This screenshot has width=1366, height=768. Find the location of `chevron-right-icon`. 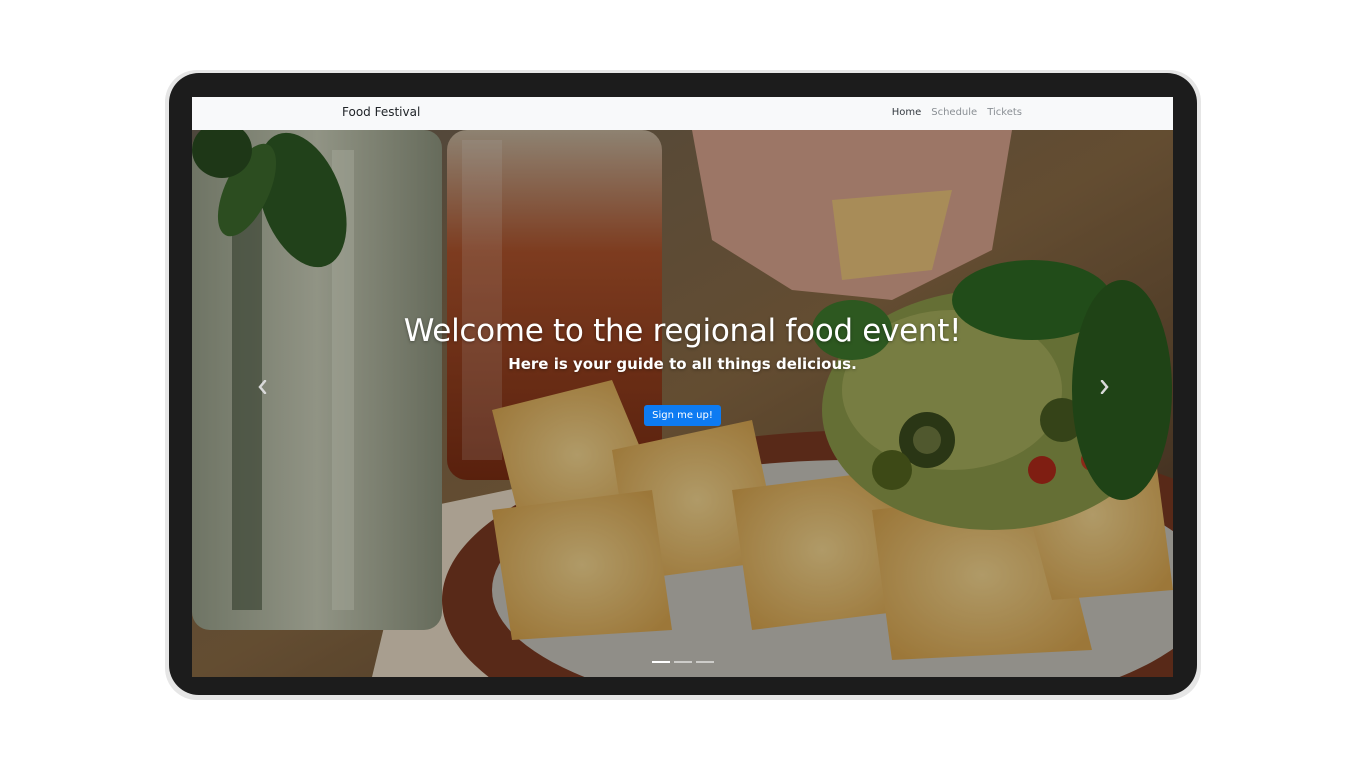

chevron-right-icon is located at coordinates (1104, 387).